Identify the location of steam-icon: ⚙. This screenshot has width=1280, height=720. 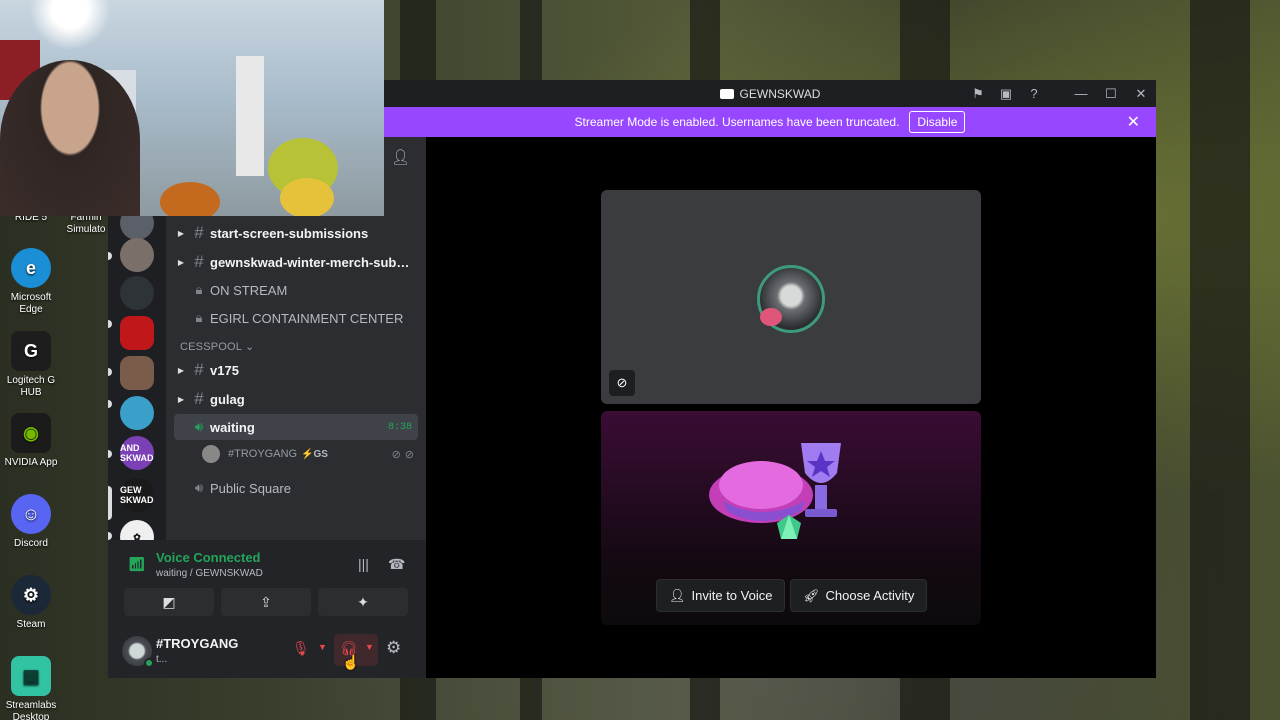
(31, 595).